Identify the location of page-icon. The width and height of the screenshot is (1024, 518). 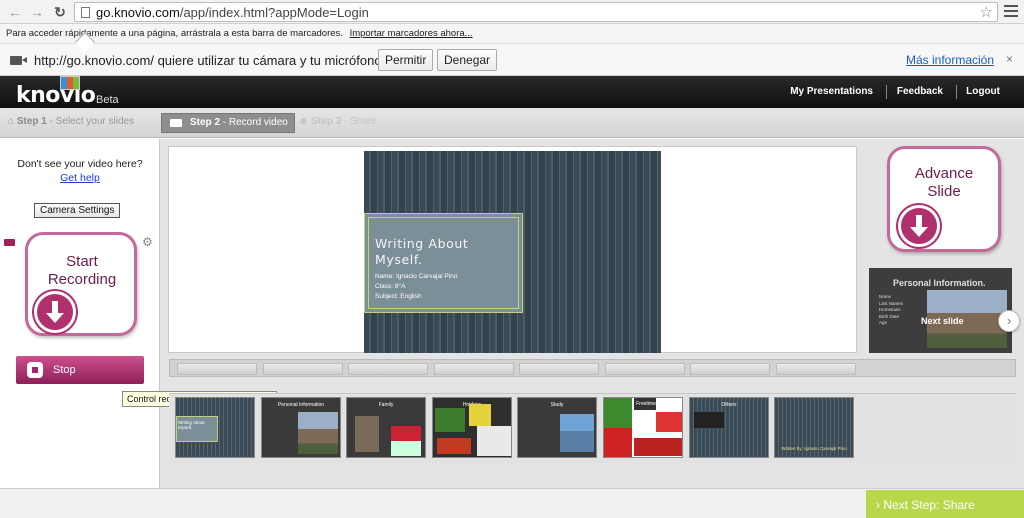
(85, 12).